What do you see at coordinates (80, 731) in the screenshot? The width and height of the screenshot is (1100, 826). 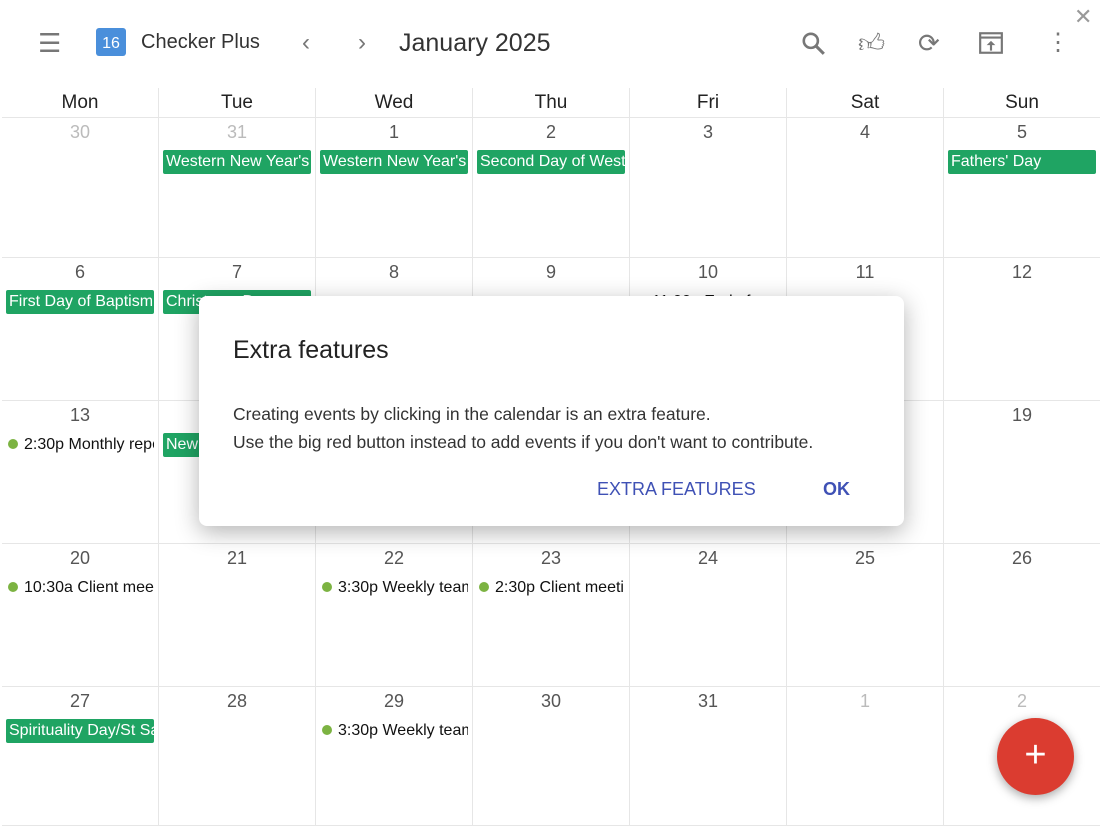 I see `all-day-event: Spirituality Day/St Sava` at bounding box center [80, 731].